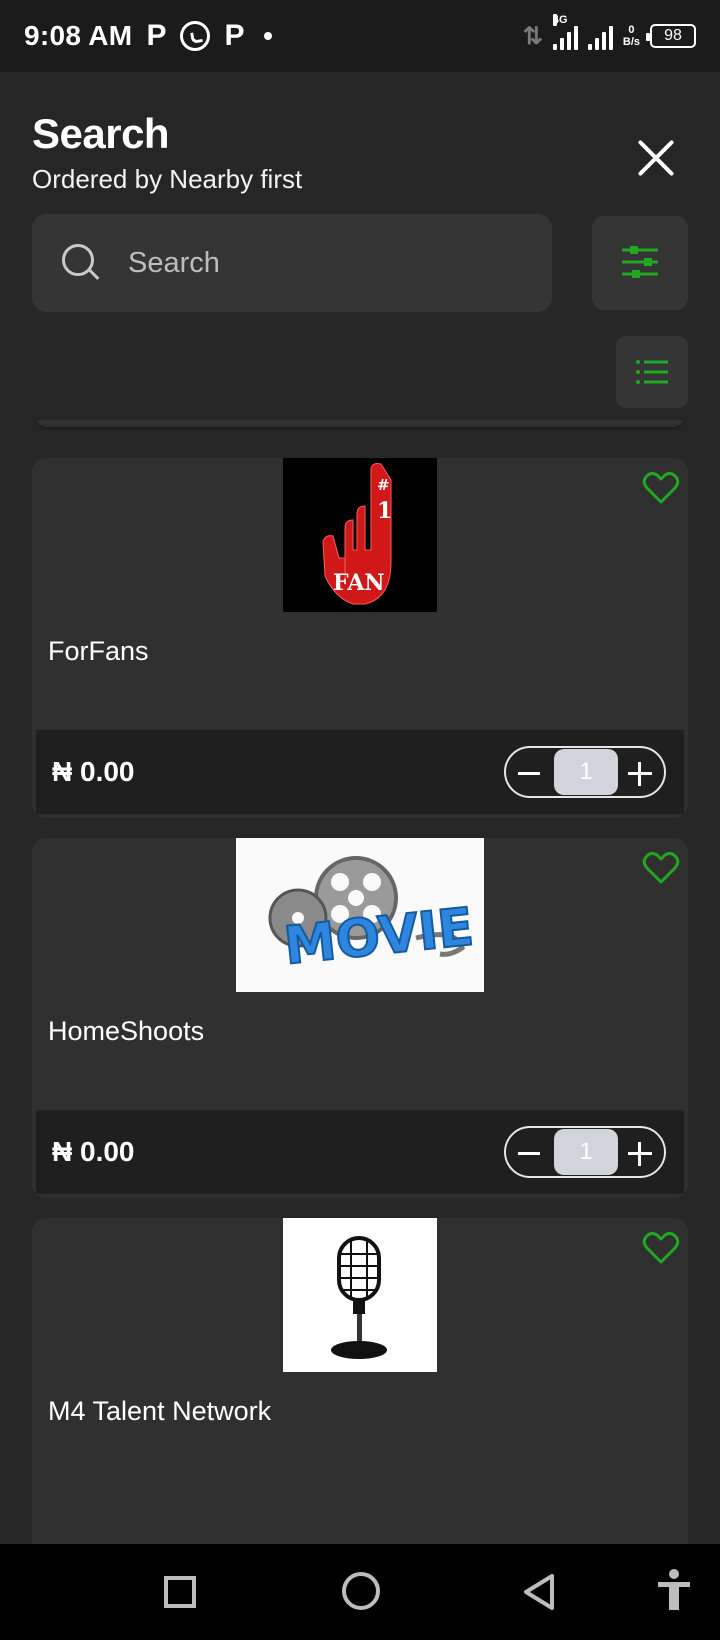 This screenshot has height=1640, width=720. Describe the element at coordinates (98, 651) in the screenshot. I see `listing-name: ForFans` at that location.